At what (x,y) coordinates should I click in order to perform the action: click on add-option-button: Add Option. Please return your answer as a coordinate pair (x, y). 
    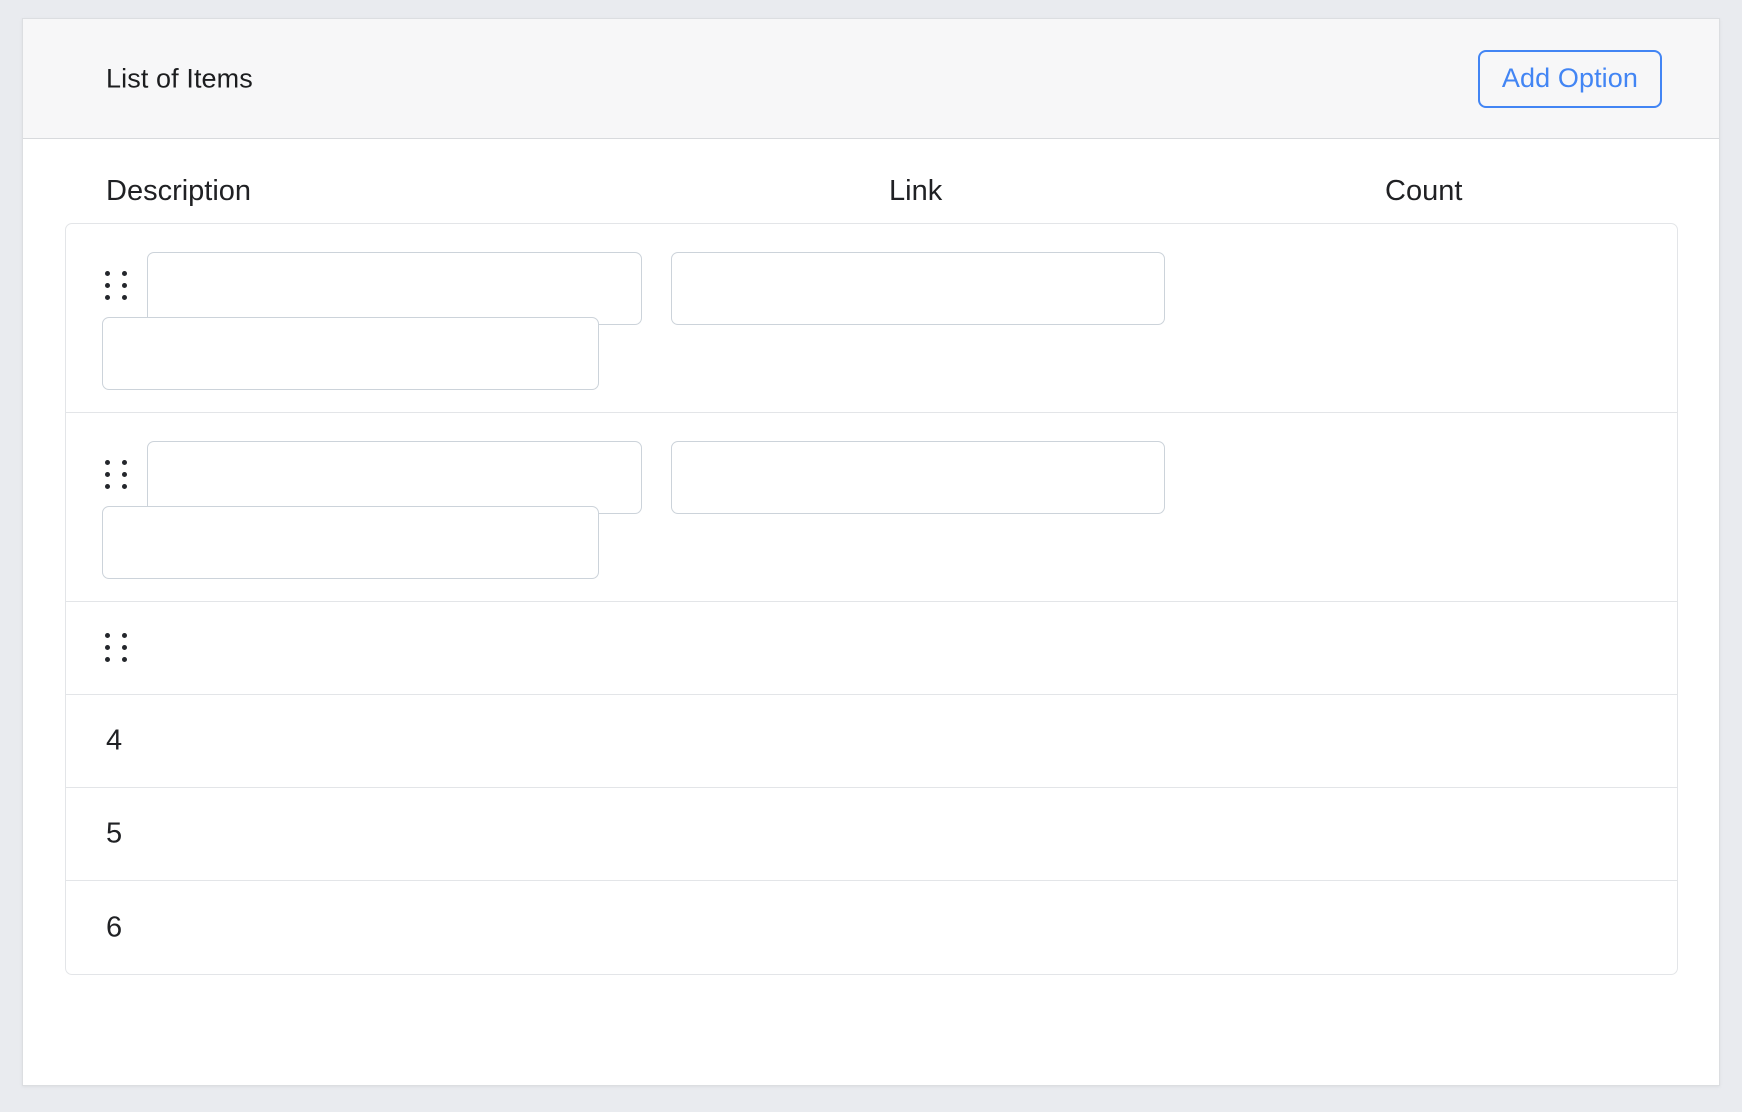
    Looking at the image, I should click on (1569, 78).